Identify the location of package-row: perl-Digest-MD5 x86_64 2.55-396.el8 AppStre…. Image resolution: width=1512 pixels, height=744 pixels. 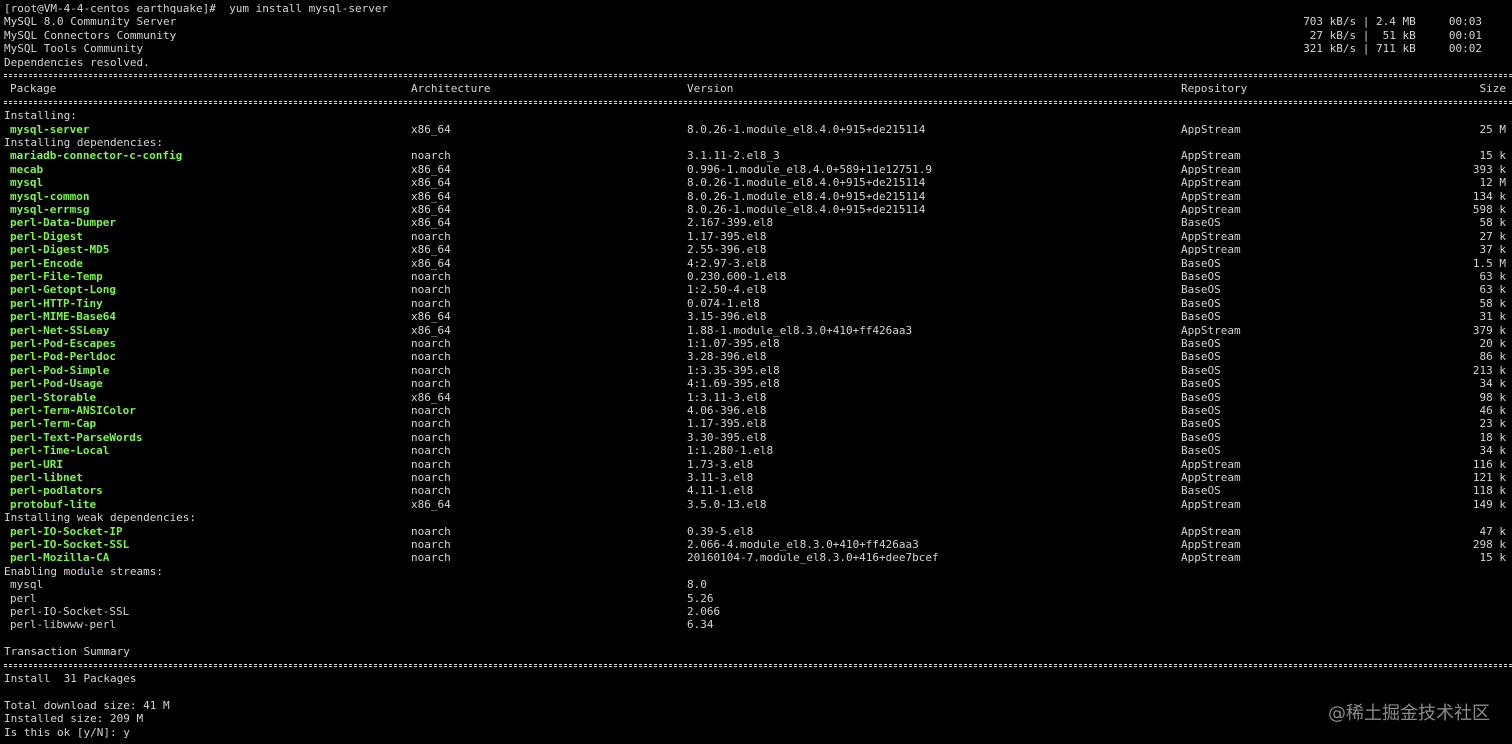
(756, 249).